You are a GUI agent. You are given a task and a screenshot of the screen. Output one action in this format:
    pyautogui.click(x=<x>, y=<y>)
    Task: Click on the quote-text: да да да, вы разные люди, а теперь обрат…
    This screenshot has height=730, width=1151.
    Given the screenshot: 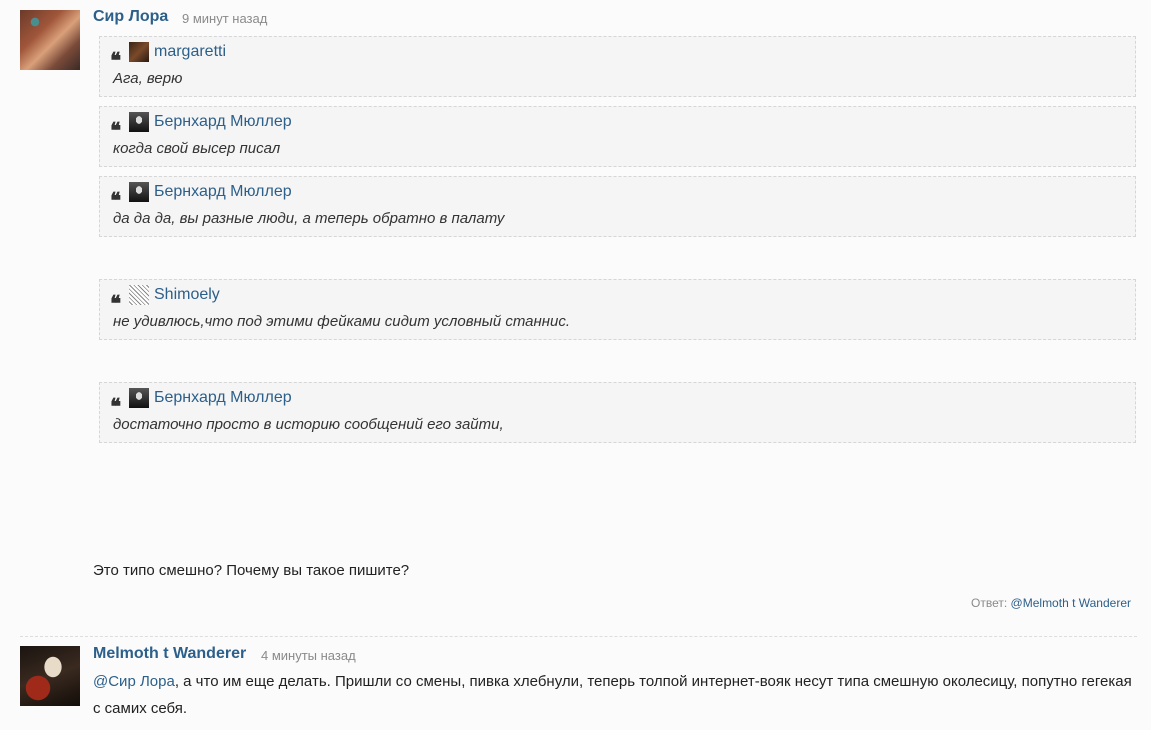 What is the action you would take?
    pyautogui.click(x=309, y=218)
    